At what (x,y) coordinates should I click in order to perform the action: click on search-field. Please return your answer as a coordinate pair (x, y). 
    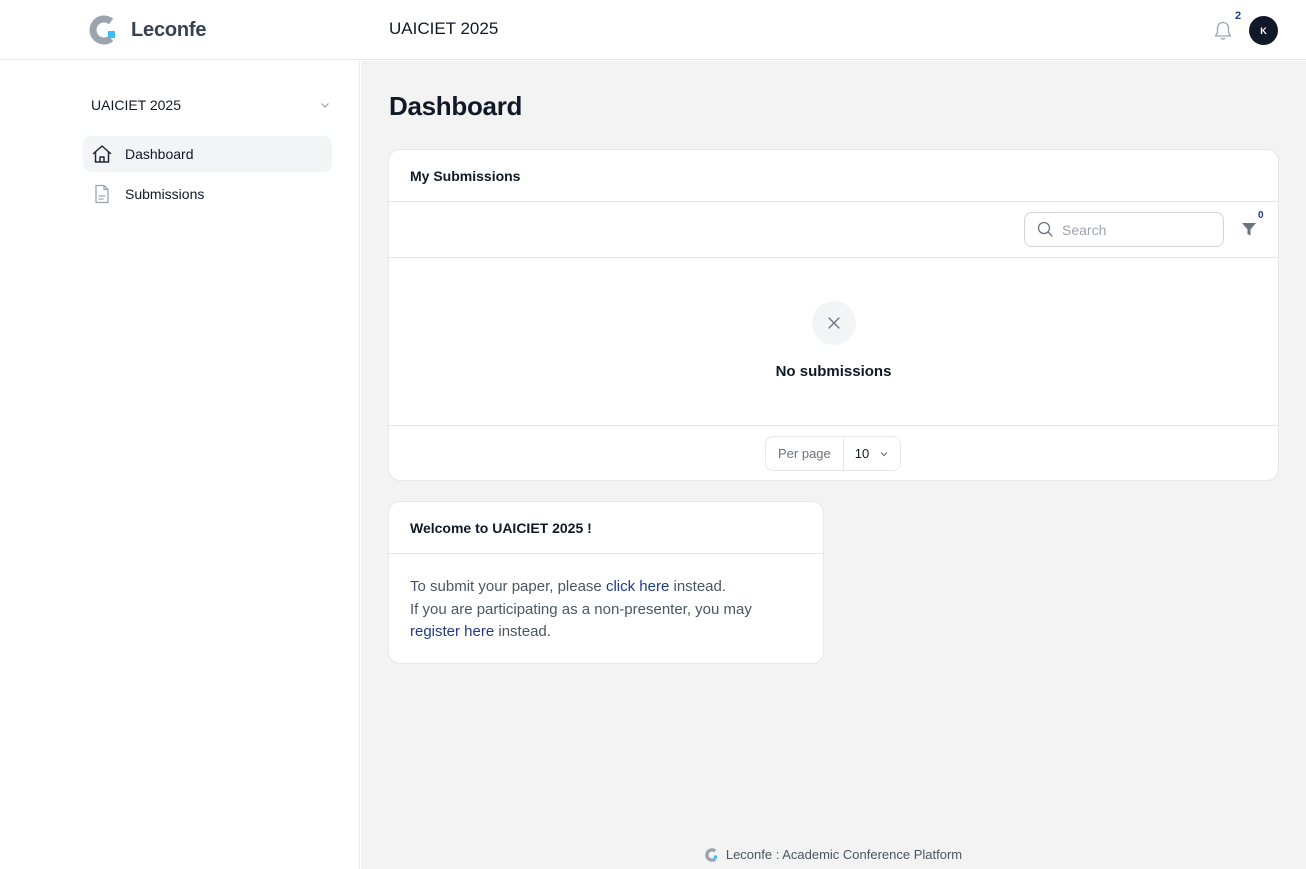
    Looking at the image, I should click on (1124, 229).